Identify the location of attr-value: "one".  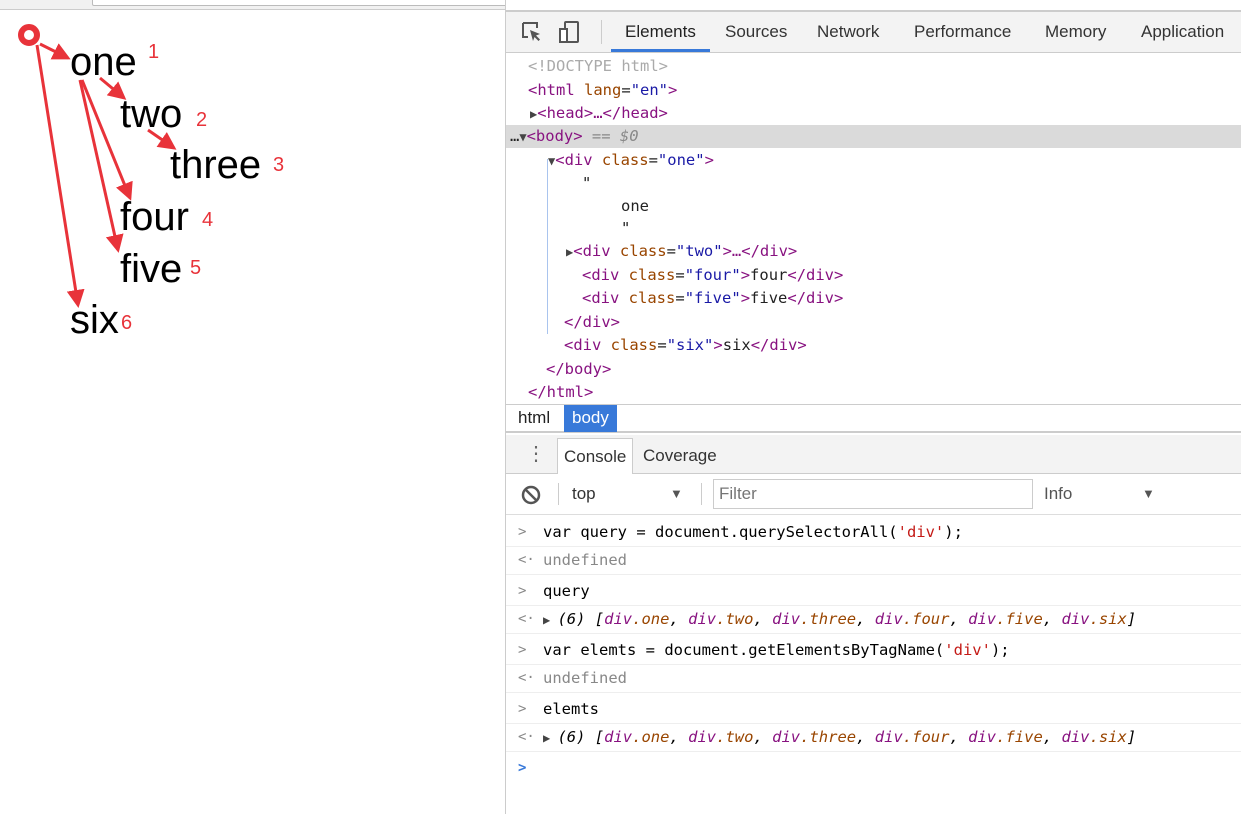
(681, 160).